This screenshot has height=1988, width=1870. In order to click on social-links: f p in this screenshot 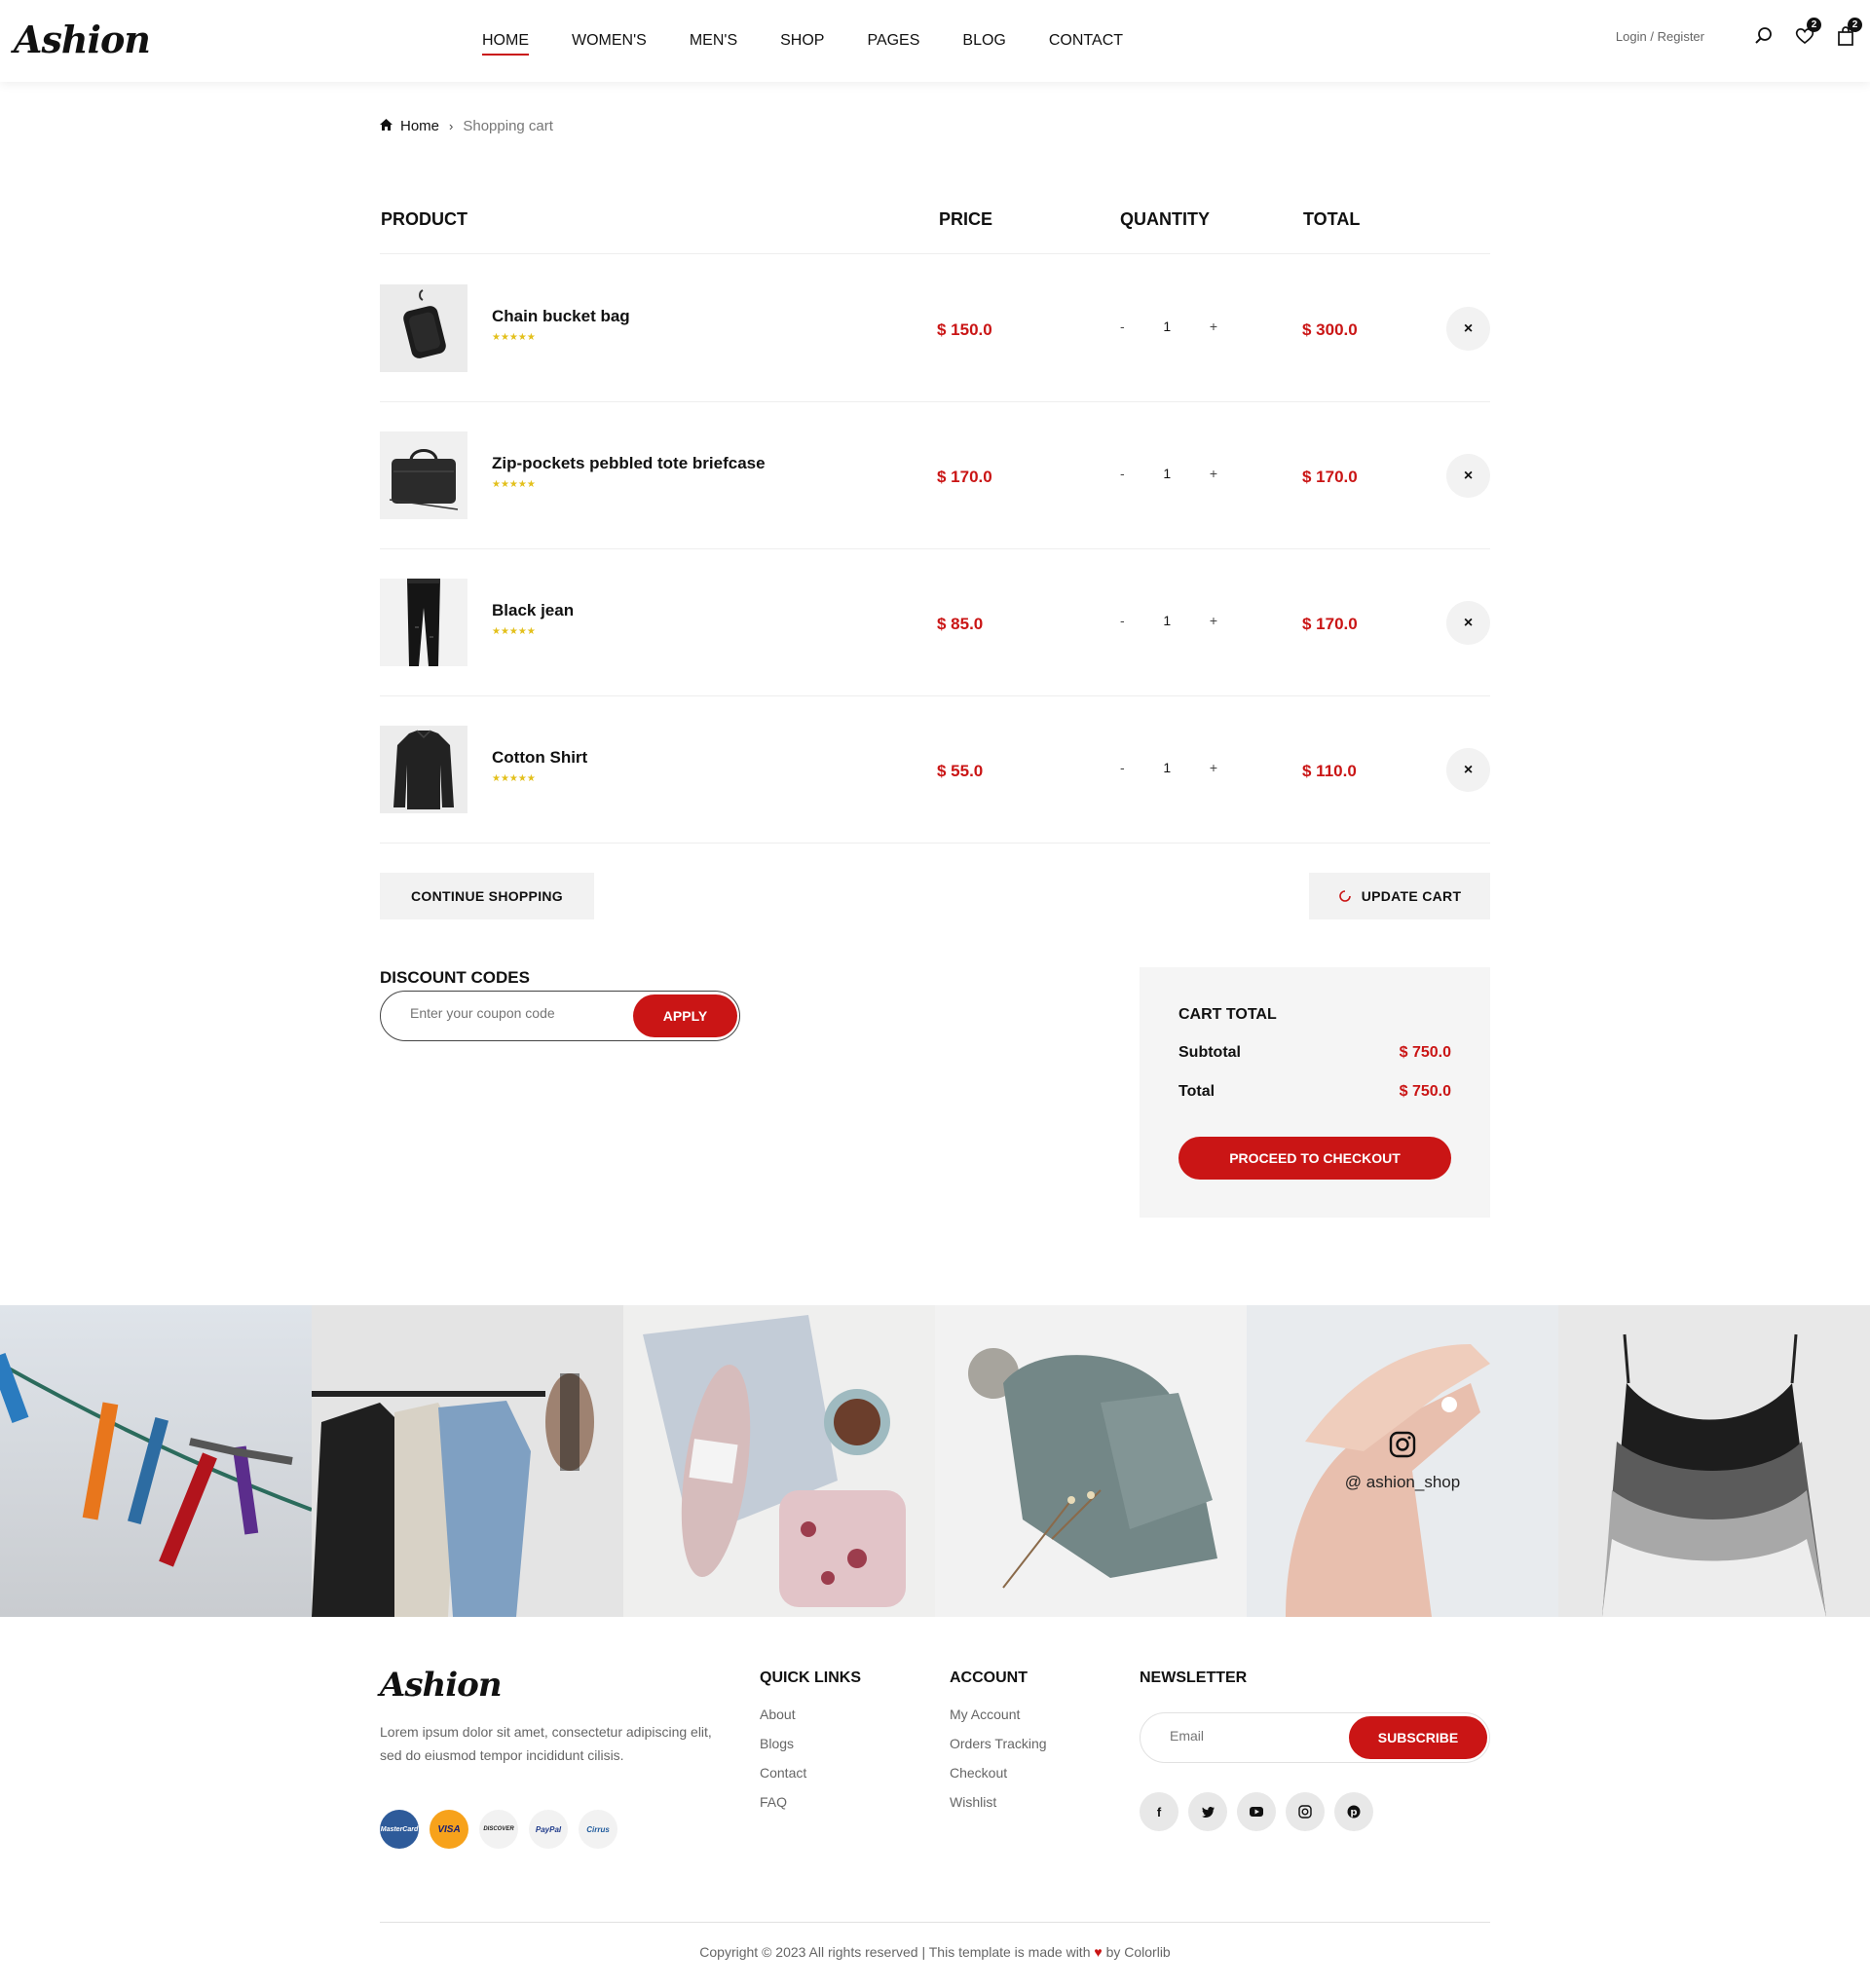, I will do `click(1262, 1811)`.